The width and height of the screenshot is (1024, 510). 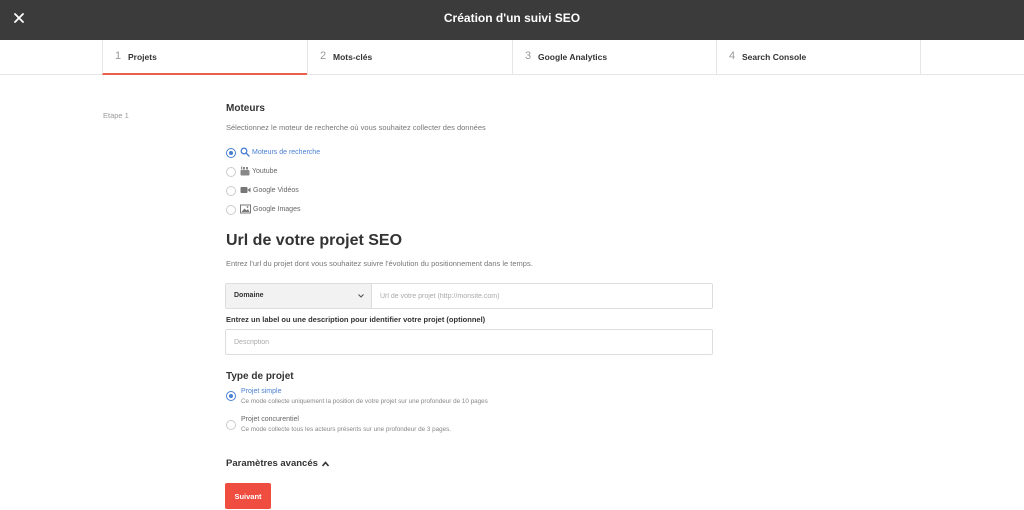 I want to click on option-label: Google Images, so click(x=277, y=209).